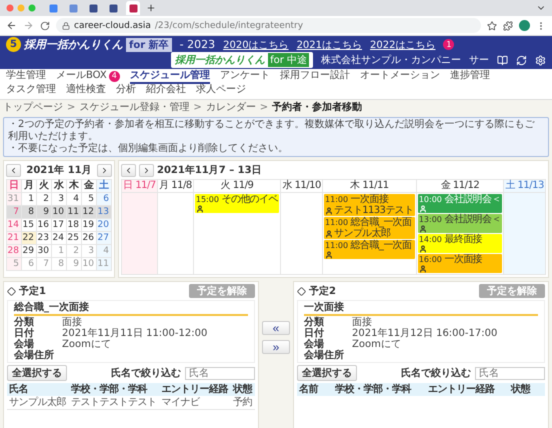  I want to click on nav-tab: 進捗管理, so click(470, 77).